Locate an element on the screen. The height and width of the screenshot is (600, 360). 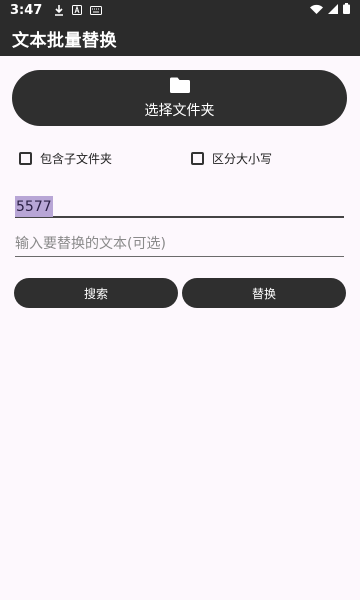
search-button: 搜索 is located at coordinates (96, 293).